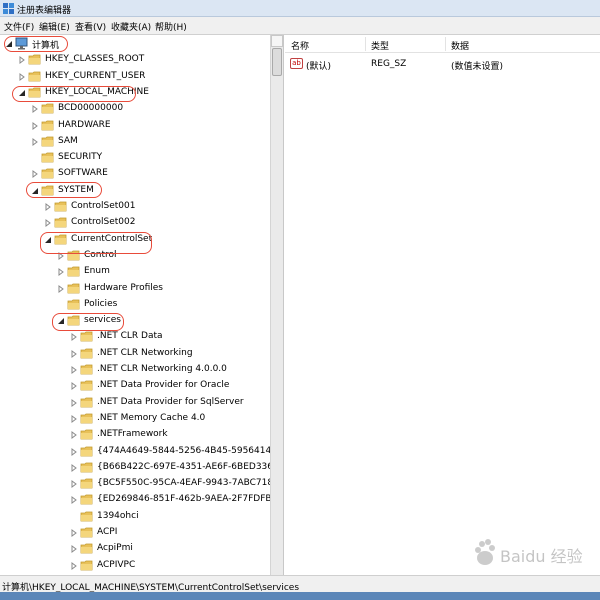  What do you see at coordinates (97, 271) in the screenshot?
I see `tree-item-label: Enum` at bounding box center [97, 271].